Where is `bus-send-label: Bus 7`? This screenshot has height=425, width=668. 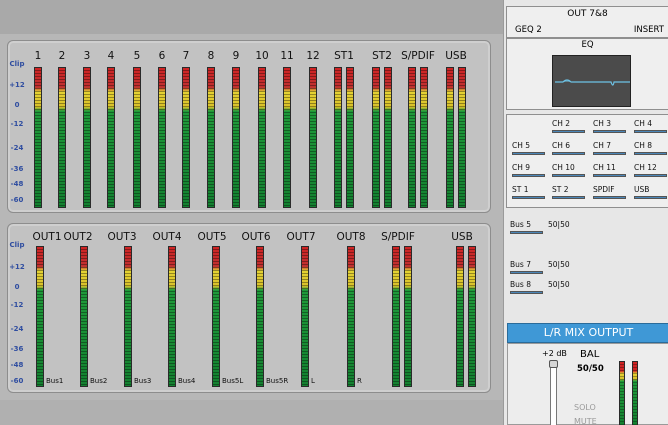 bus-send-label: Bus 7 is located at coordinates (520, 264).